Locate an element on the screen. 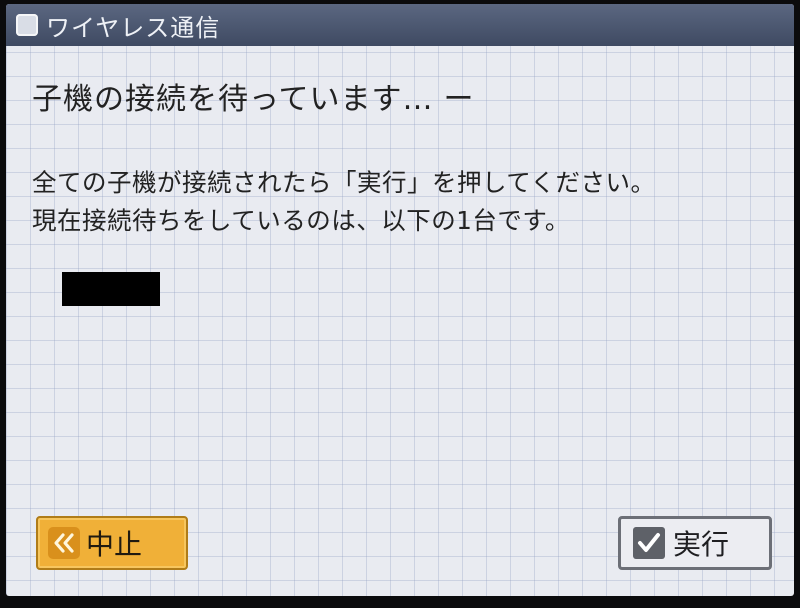  checkmark-icon is located at coordinates (649, 543).